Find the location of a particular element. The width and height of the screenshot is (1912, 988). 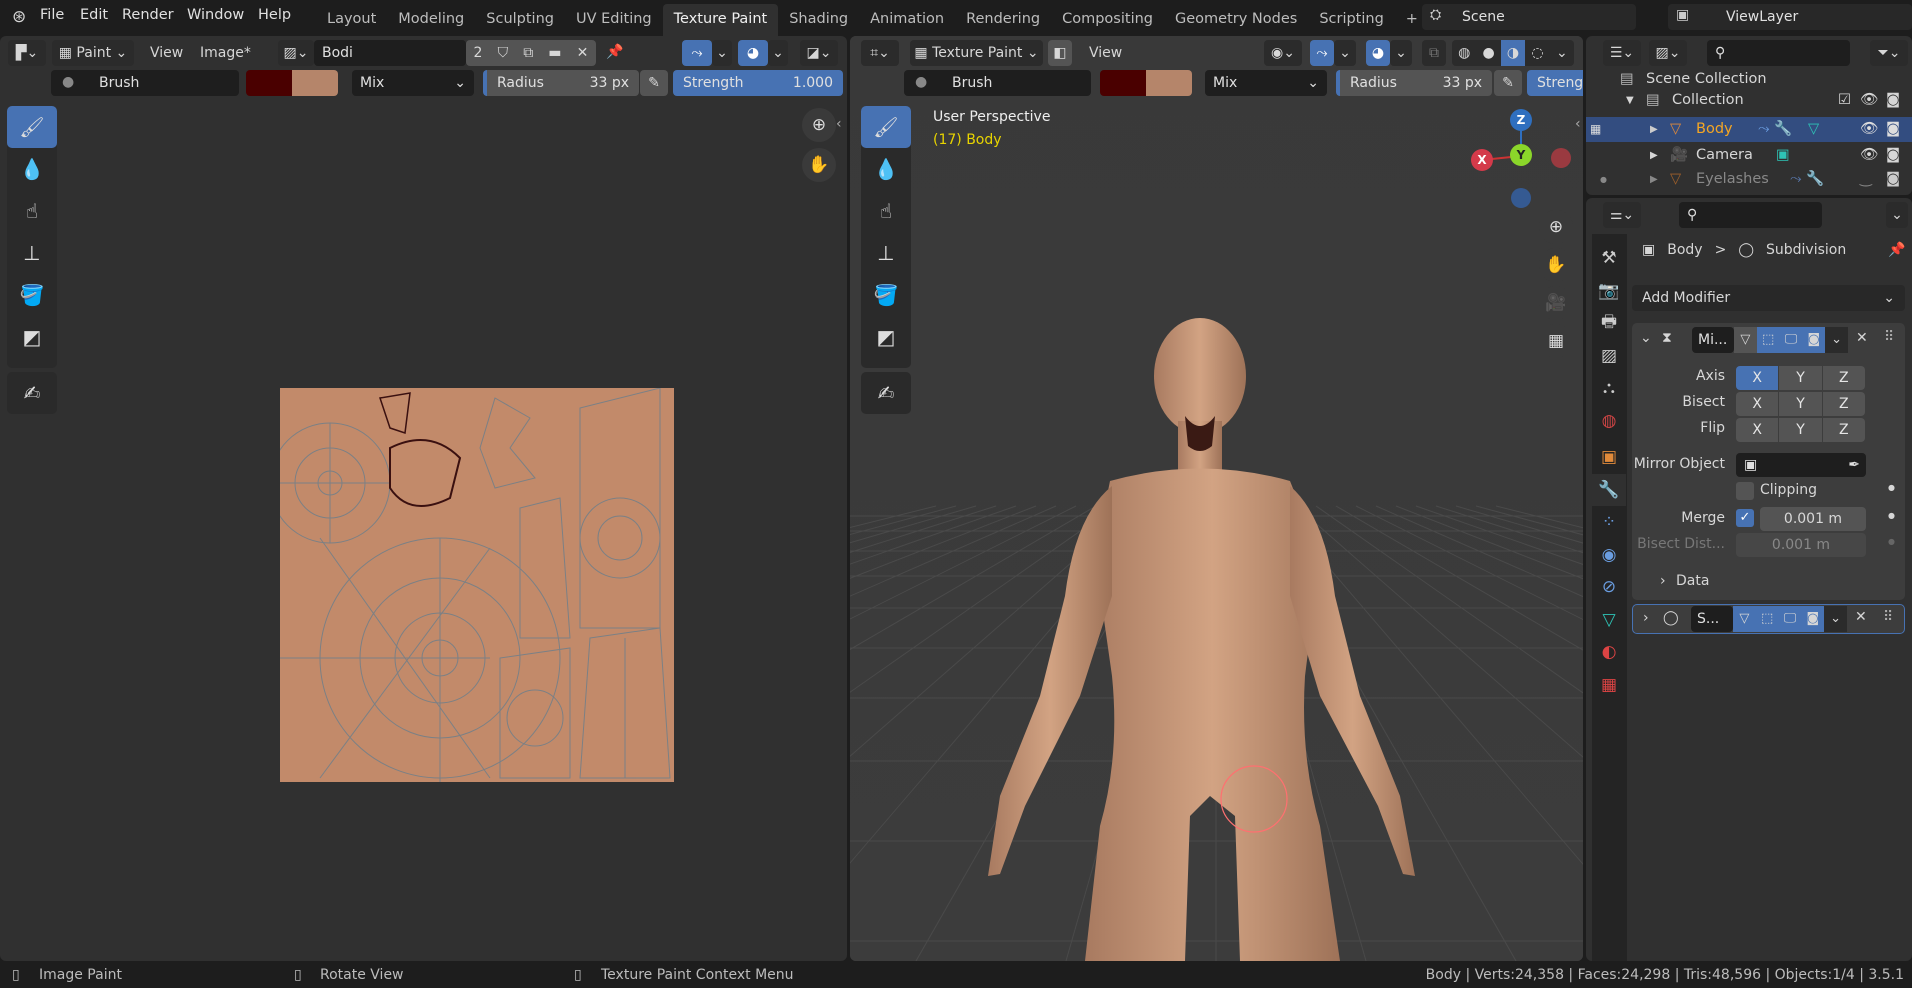

brush-selector: Brush is located at coordinates (997, 83).